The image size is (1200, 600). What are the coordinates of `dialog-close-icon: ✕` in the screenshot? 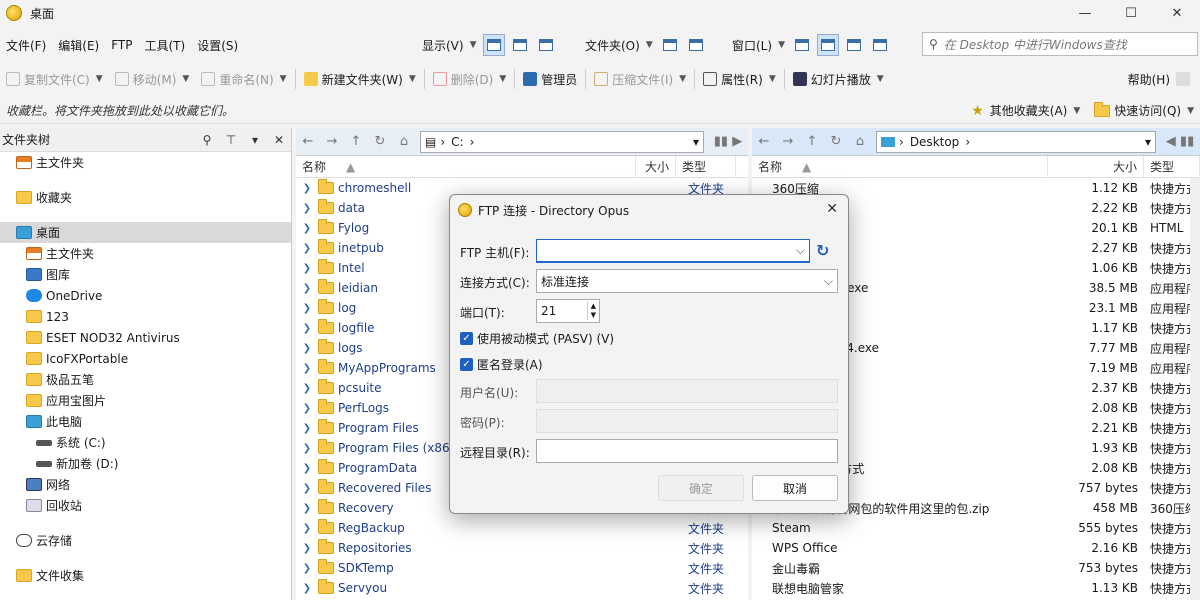 It's located at (832, 209).